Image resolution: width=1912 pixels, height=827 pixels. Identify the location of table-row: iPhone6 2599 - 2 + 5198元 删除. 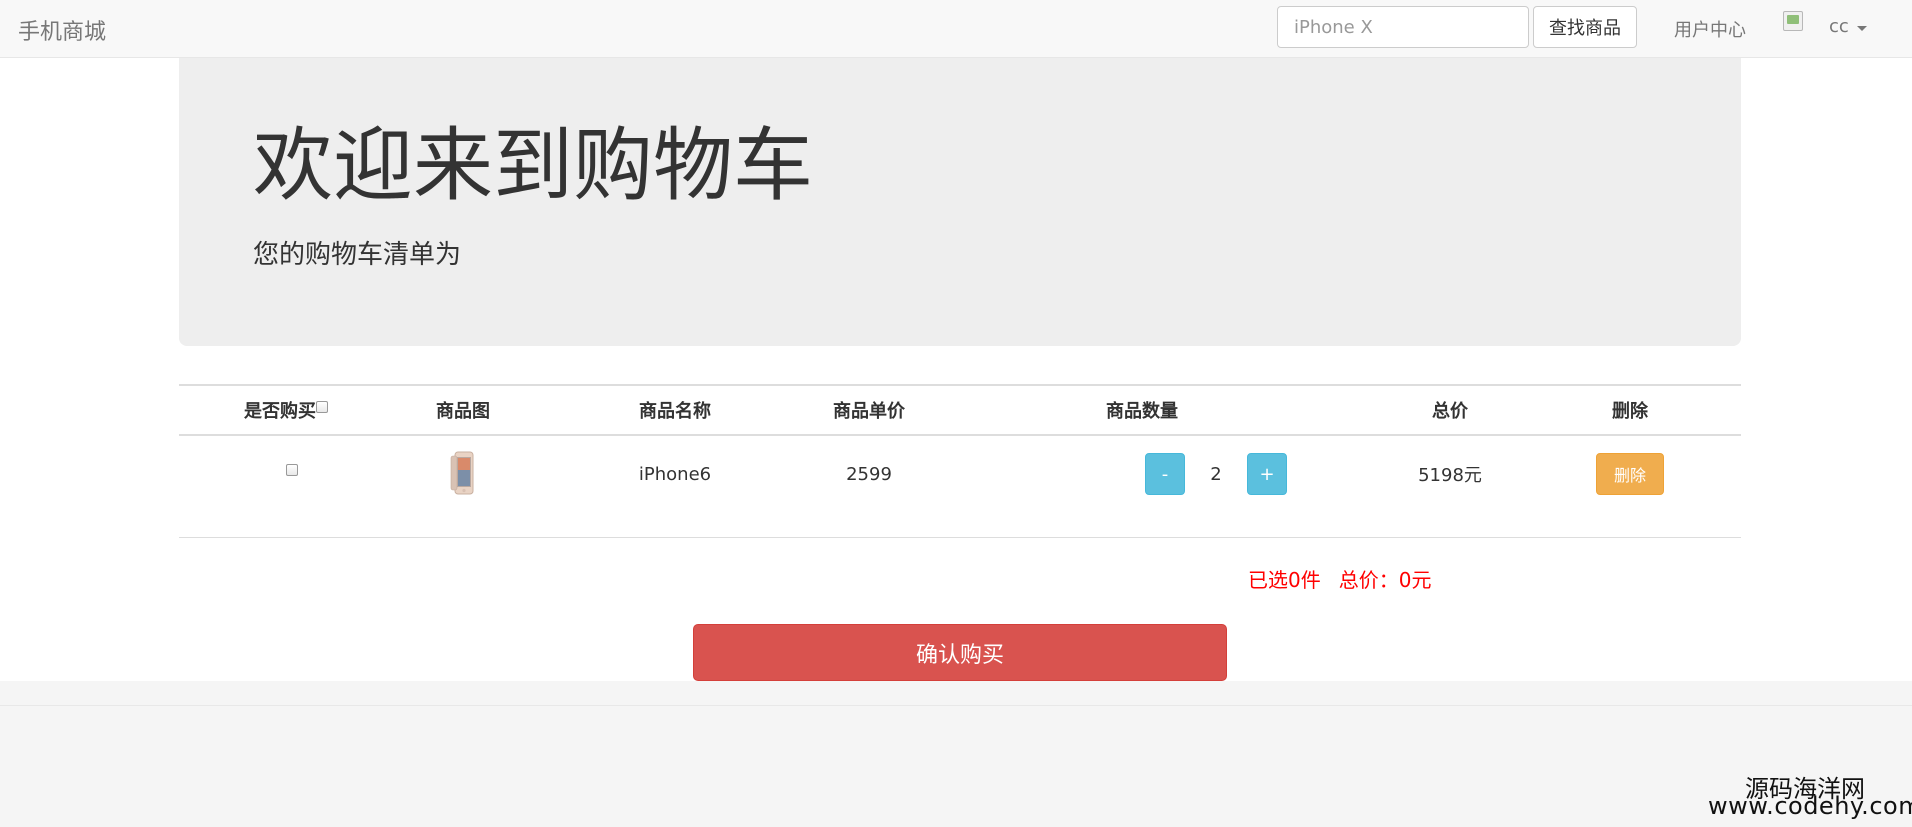
(960, 487).